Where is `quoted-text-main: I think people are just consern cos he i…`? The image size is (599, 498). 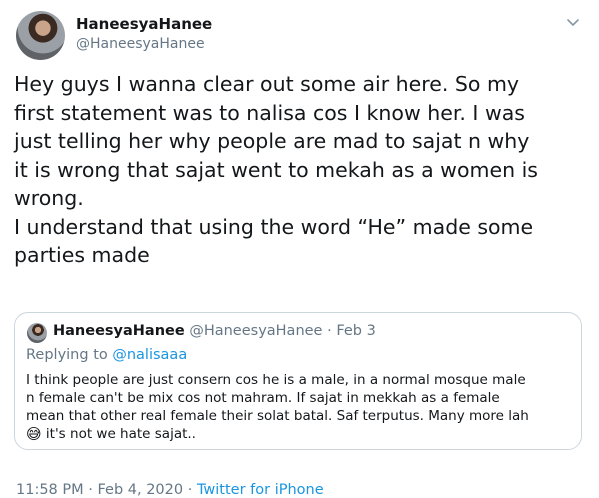
quoted-text-main: I think people are just consern cos he i… is located at coordinates (277, 398).